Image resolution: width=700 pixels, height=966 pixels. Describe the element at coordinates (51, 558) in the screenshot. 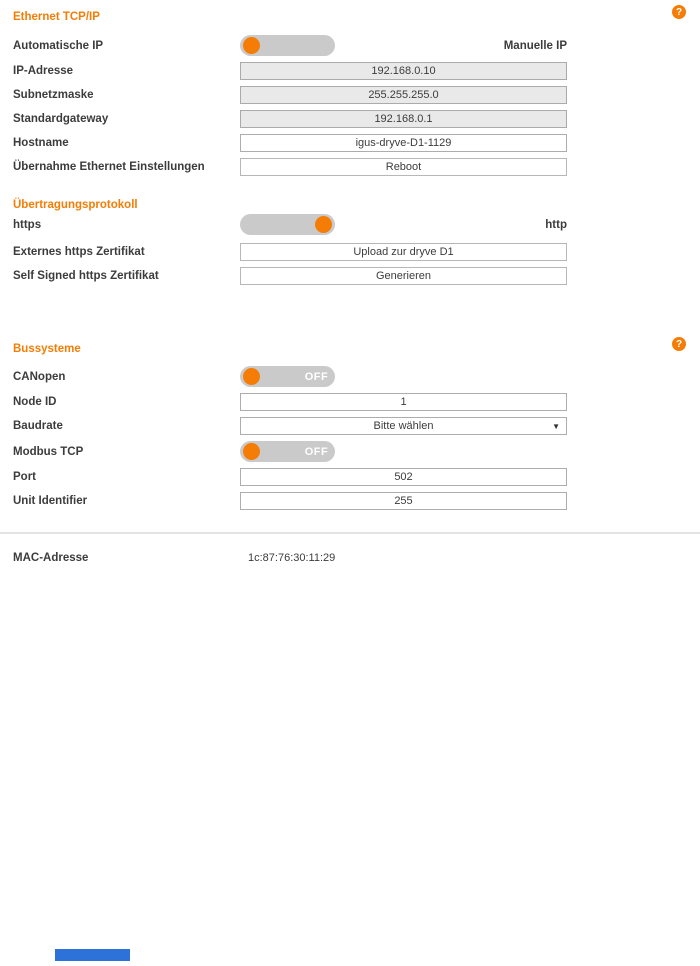

I see `mac-address-label: MAC-Adresse` at that location.